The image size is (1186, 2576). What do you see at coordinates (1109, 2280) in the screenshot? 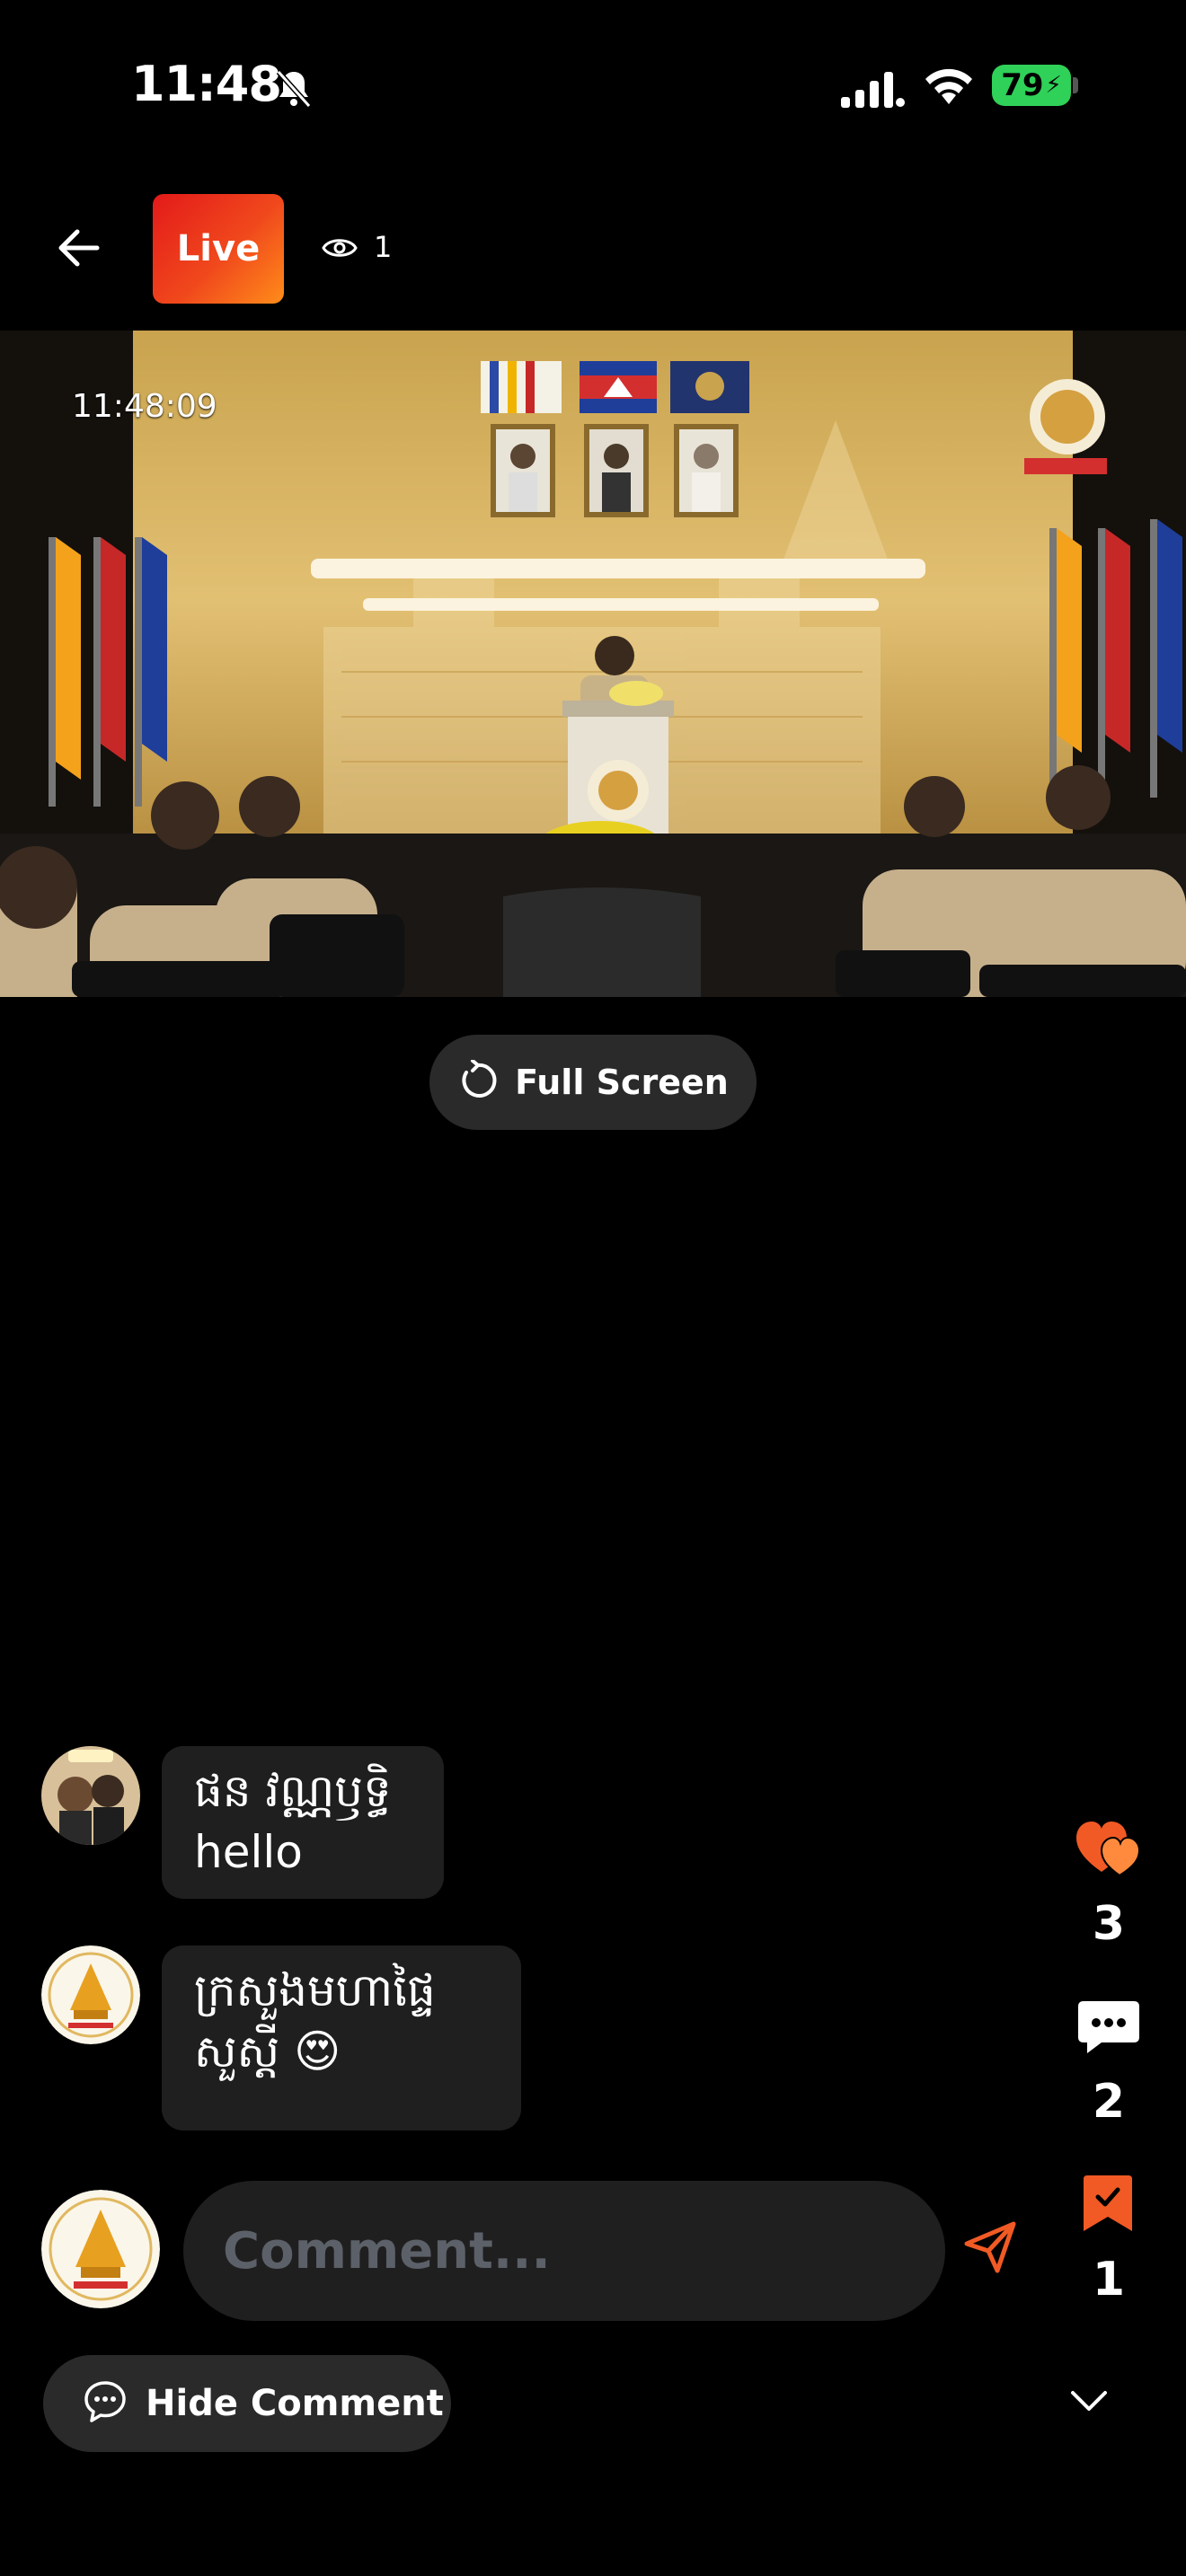
I see `save-count: 1` at bounding box center [1109, 2280].